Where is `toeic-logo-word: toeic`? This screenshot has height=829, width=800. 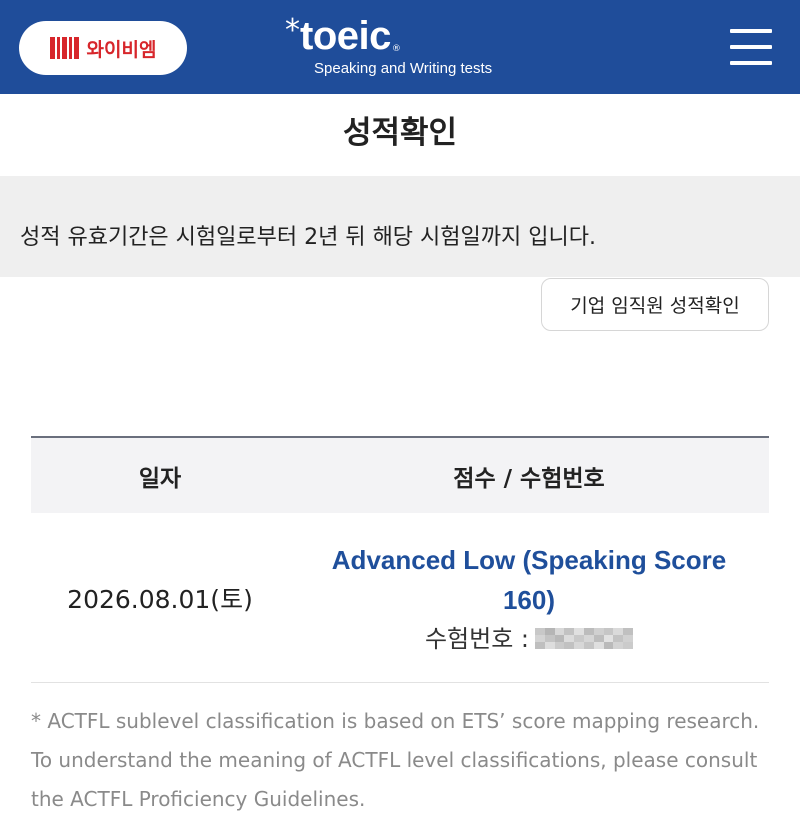 toeic-logo-word: toeic is located at coordinates (345, 36).